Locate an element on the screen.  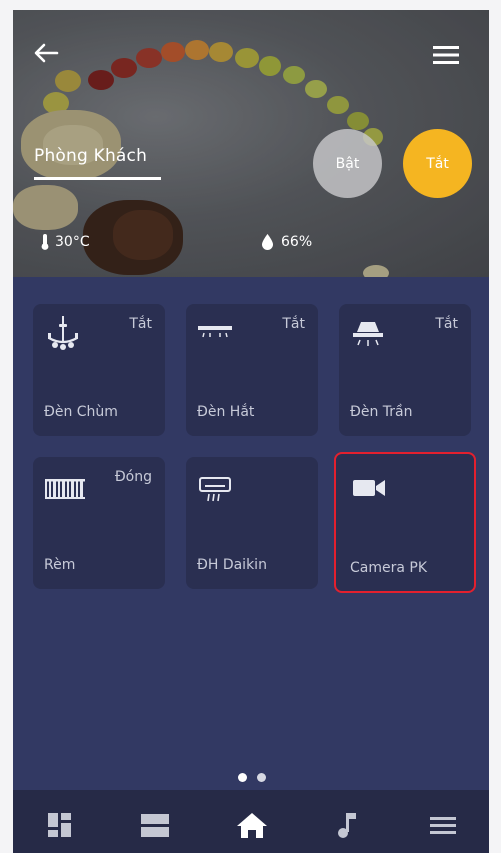
water-drop-icon is located at coordinates (267, 242).